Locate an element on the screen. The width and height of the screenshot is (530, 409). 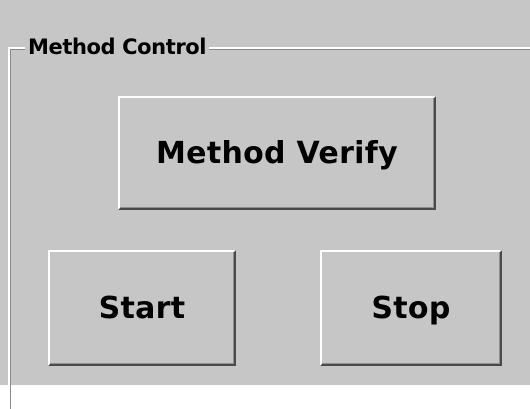
start-button: Start is located at coordinates (142, 308).